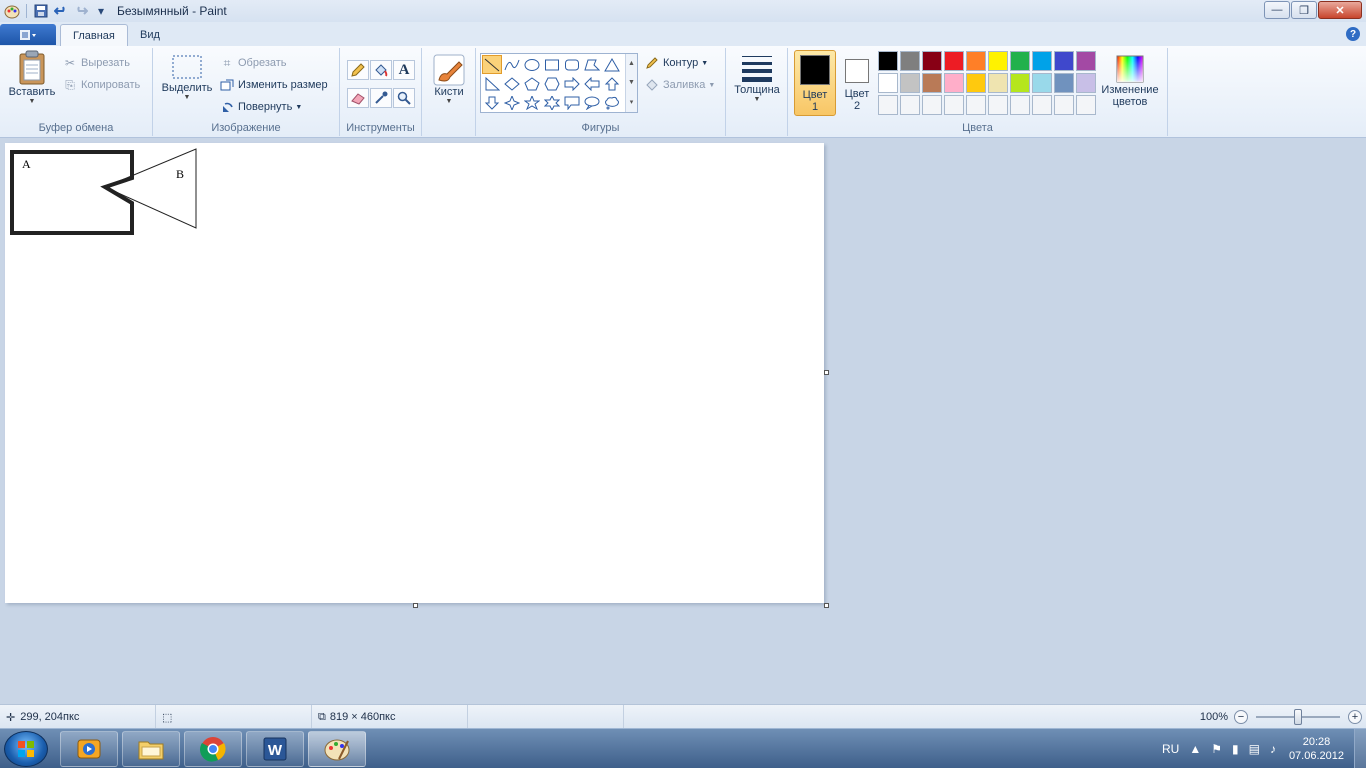 This screenshot has width=1366, height=768. What do you see at coordinates (532, 102) in the screenshot?
I see `five-point-star-shape-icon` at bounding box center [532, 102].